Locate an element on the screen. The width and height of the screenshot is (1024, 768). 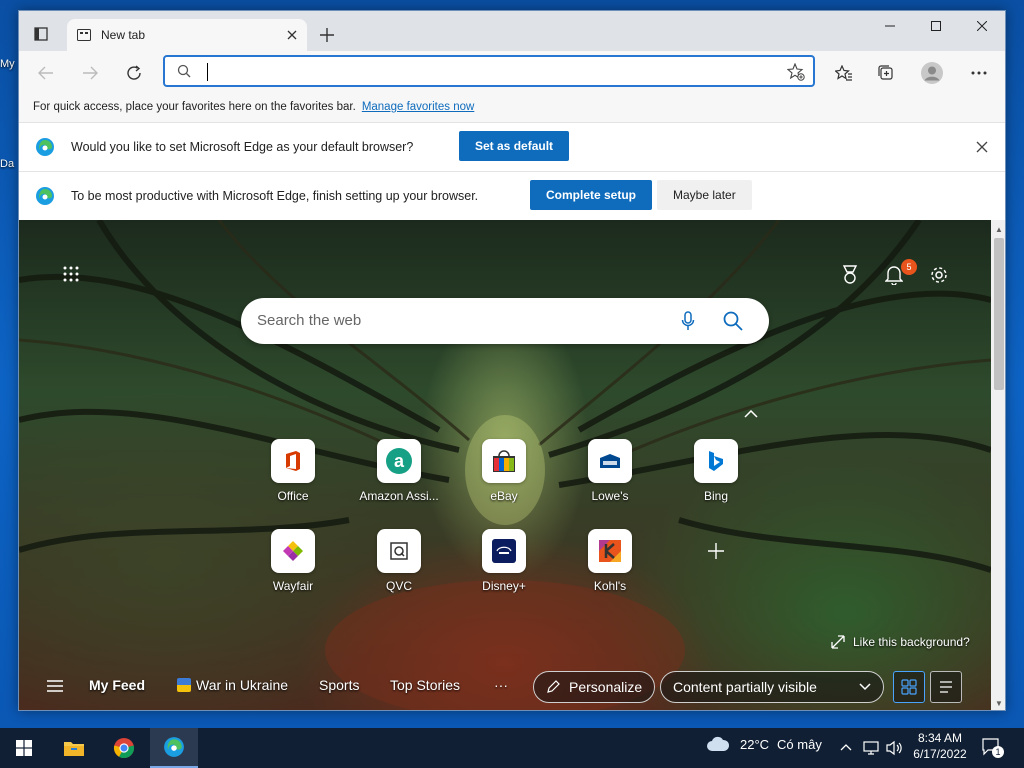
file-explorer-taskbar-button is located at coordinates (74, 748).